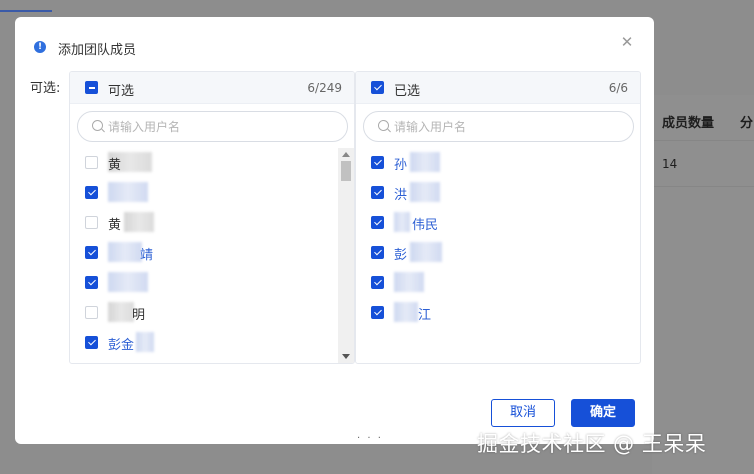 The height and width of the screenshot is (474, 754). I want to click on field-label: 可选:, so click(45, 88).